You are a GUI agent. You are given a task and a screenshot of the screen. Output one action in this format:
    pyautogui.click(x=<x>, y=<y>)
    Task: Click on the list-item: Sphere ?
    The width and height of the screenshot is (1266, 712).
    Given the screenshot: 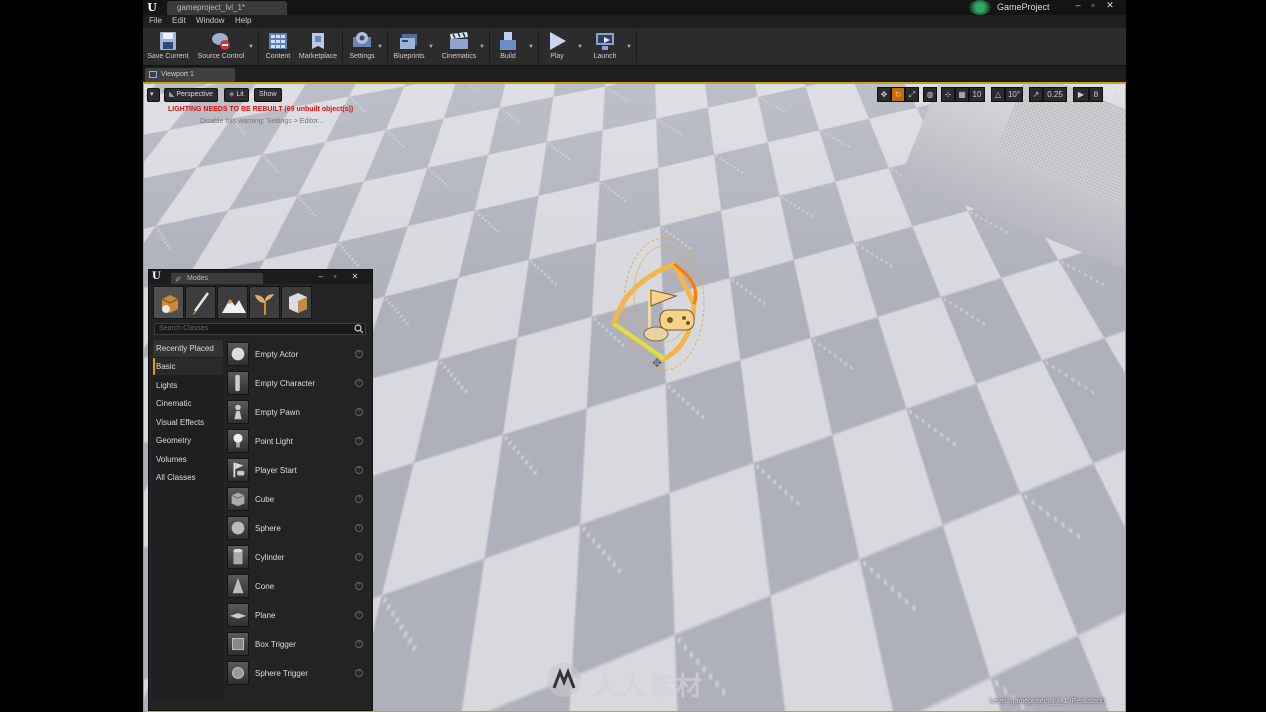 What is the action you would take?
    pyautogui.click(x=297, y=528)
    